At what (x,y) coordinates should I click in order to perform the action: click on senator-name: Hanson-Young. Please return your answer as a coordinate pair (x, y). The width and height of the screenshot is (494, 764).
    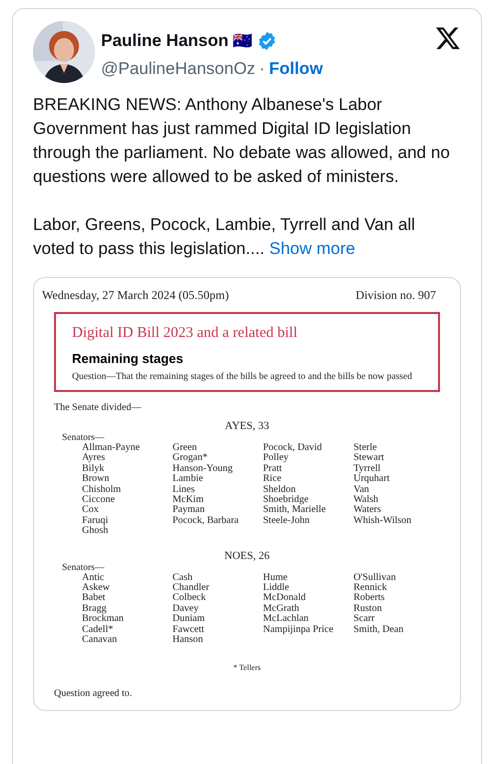
    Looking at the image, I should click on (202, 469).